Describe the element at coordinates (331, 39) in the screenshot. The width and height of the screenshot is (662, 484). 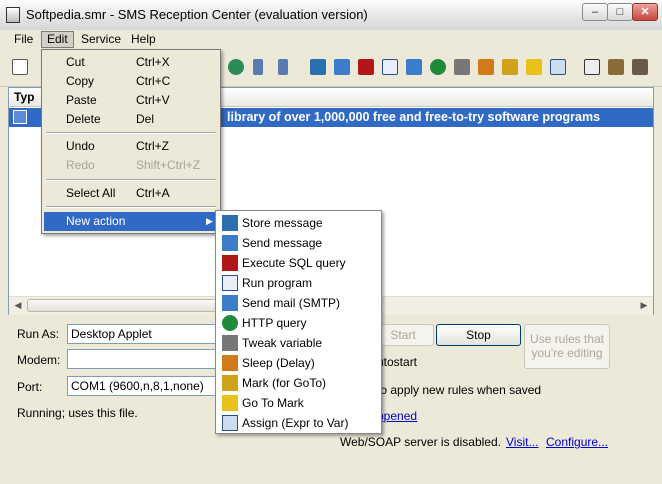
I see `menu-bar: File Edit Service Help` at that location.